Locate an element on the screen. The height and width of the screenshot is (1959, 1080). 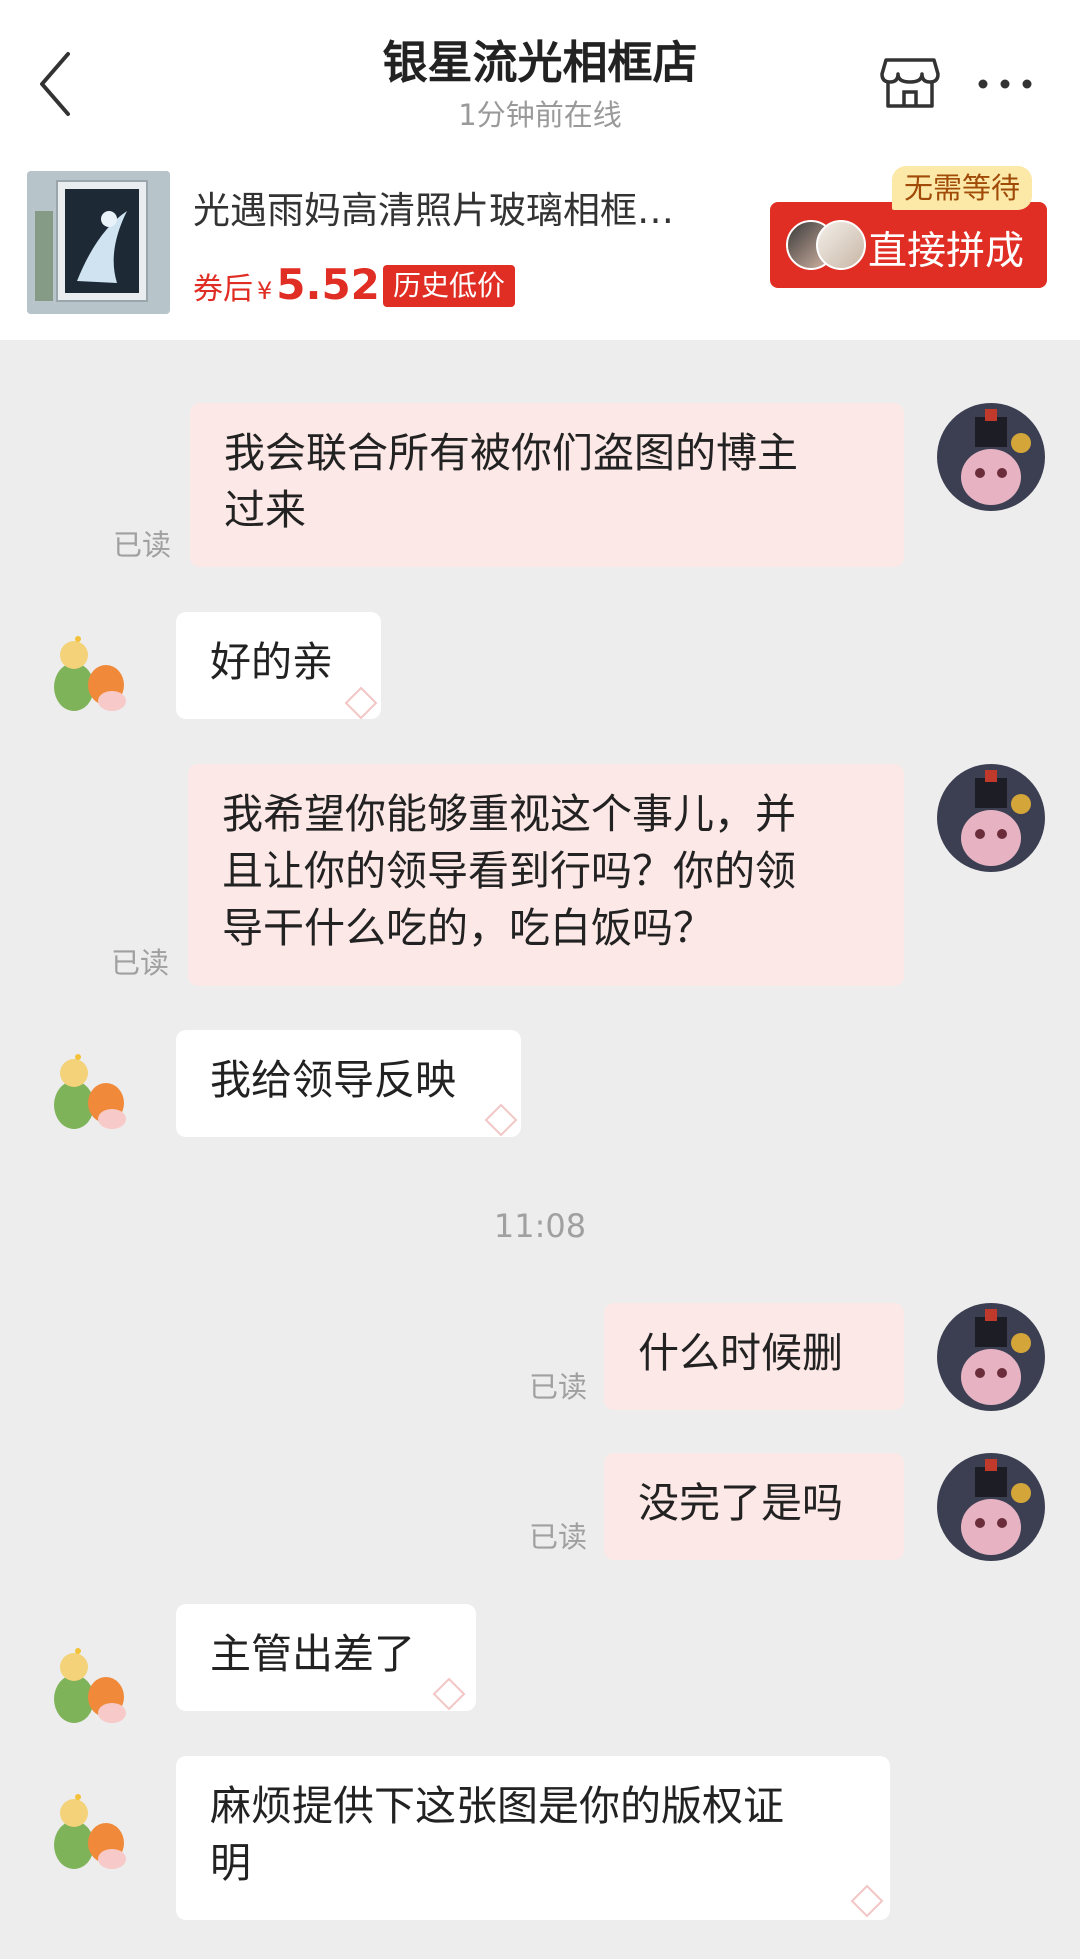
time-divider: 11:08 is located at coordinates (540, 1226).